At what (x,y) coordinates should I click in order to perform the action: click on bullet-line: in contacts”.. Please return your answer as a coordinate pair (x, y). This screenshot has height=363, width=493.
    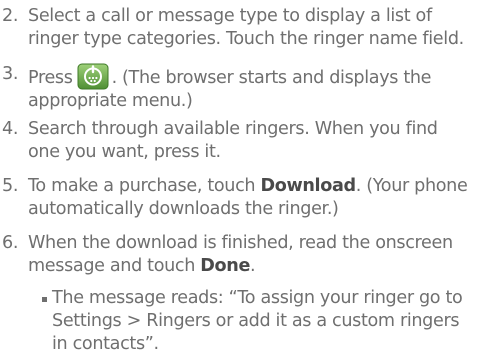
    Looking at the image, I should click on (105, 344).